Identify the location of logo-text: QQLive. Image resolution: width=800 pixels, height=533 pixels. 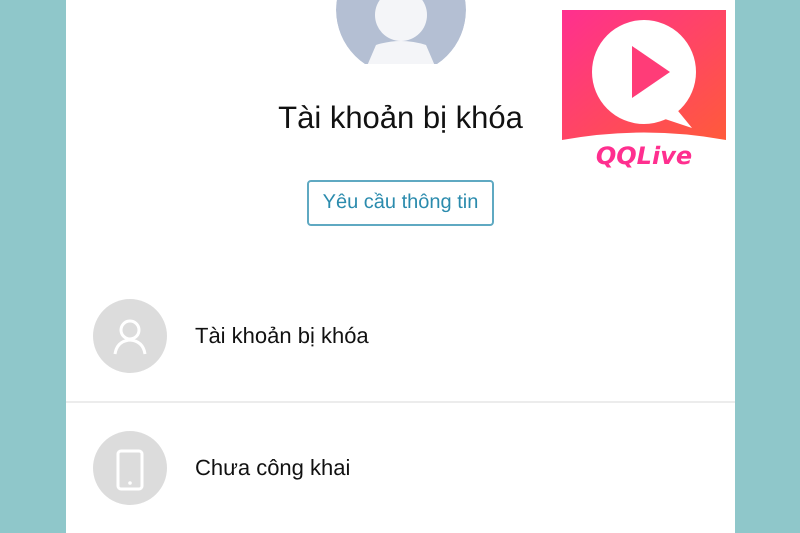
(644, 156).